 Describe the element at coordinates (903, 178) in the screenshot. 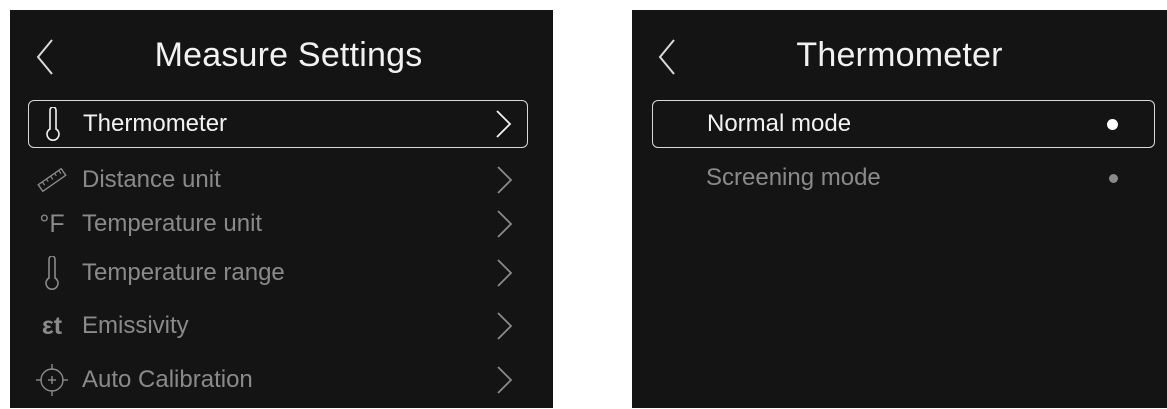

I see `option-screening-mode: Screening mode` at that location.